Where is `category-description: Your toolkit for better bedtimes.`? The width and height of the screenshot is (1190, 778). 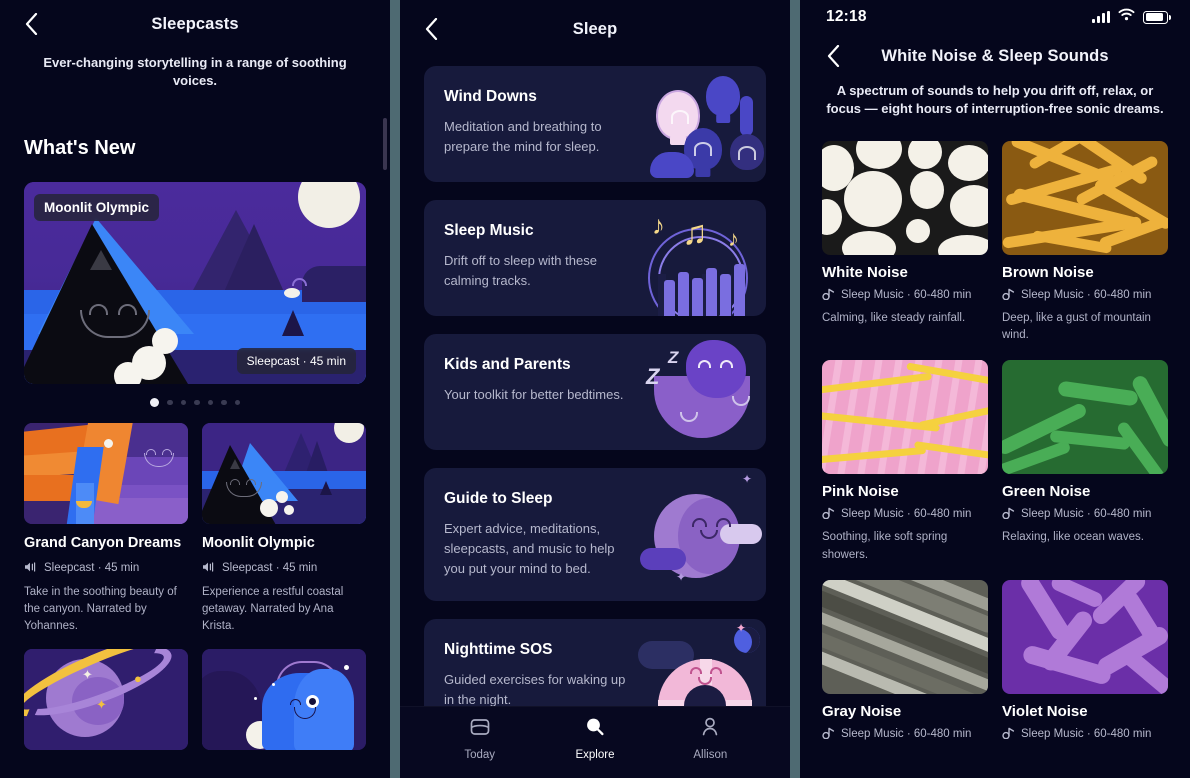
category-description: Your toolkit for better bedtimes. is located at coordinates (534, 394).